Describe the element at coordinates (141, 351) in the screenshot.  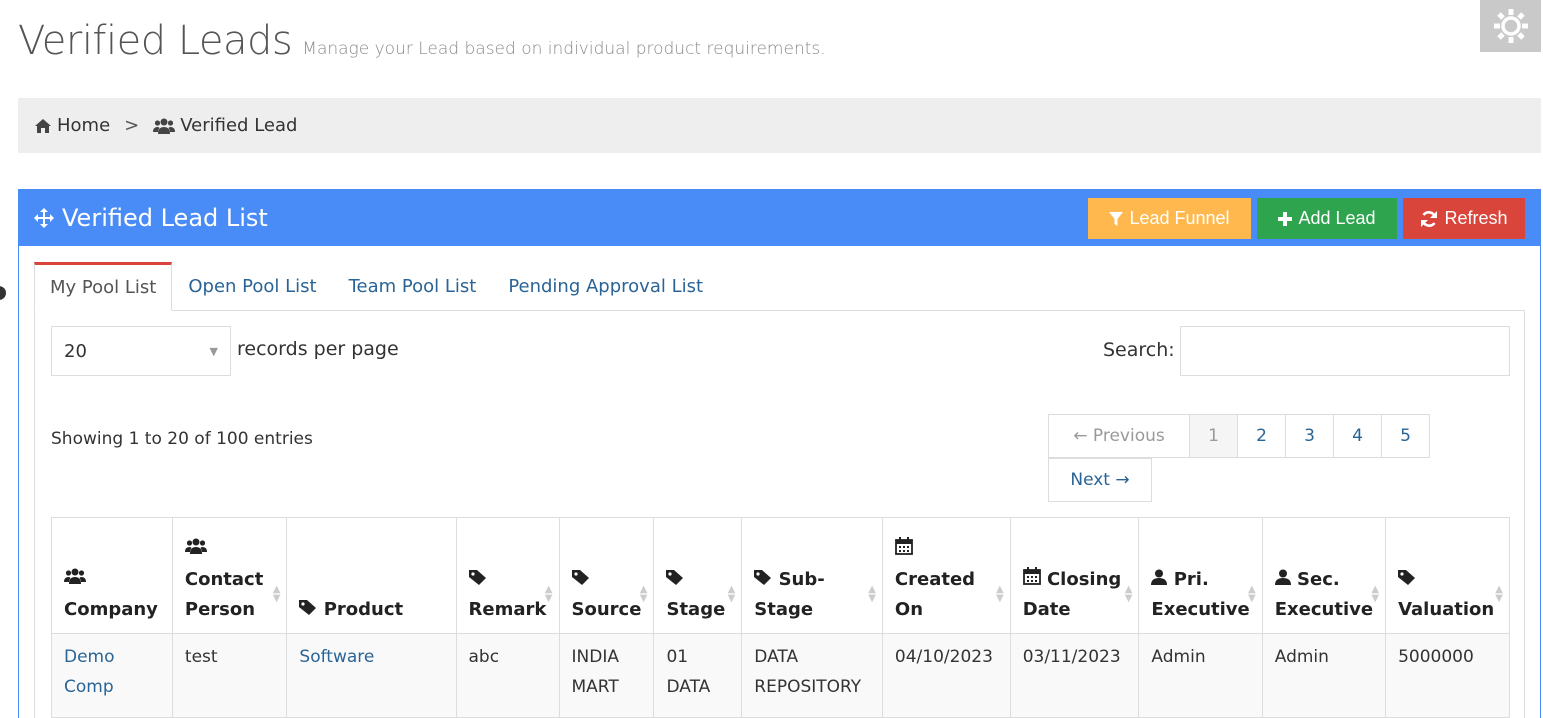
I see `records-per-page-select: 20 ▼` at that location.